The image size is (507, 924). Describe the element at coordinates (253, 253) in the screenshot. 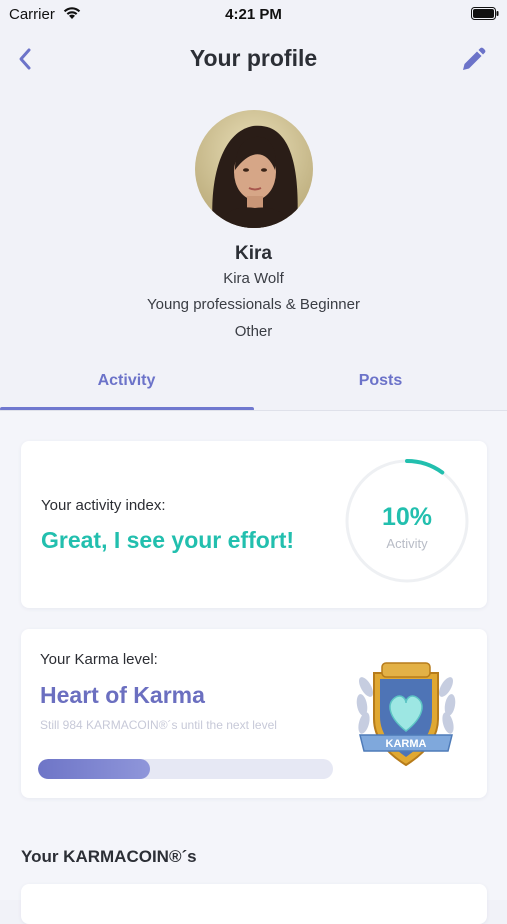

I see `profile-name: Kira` at that location.